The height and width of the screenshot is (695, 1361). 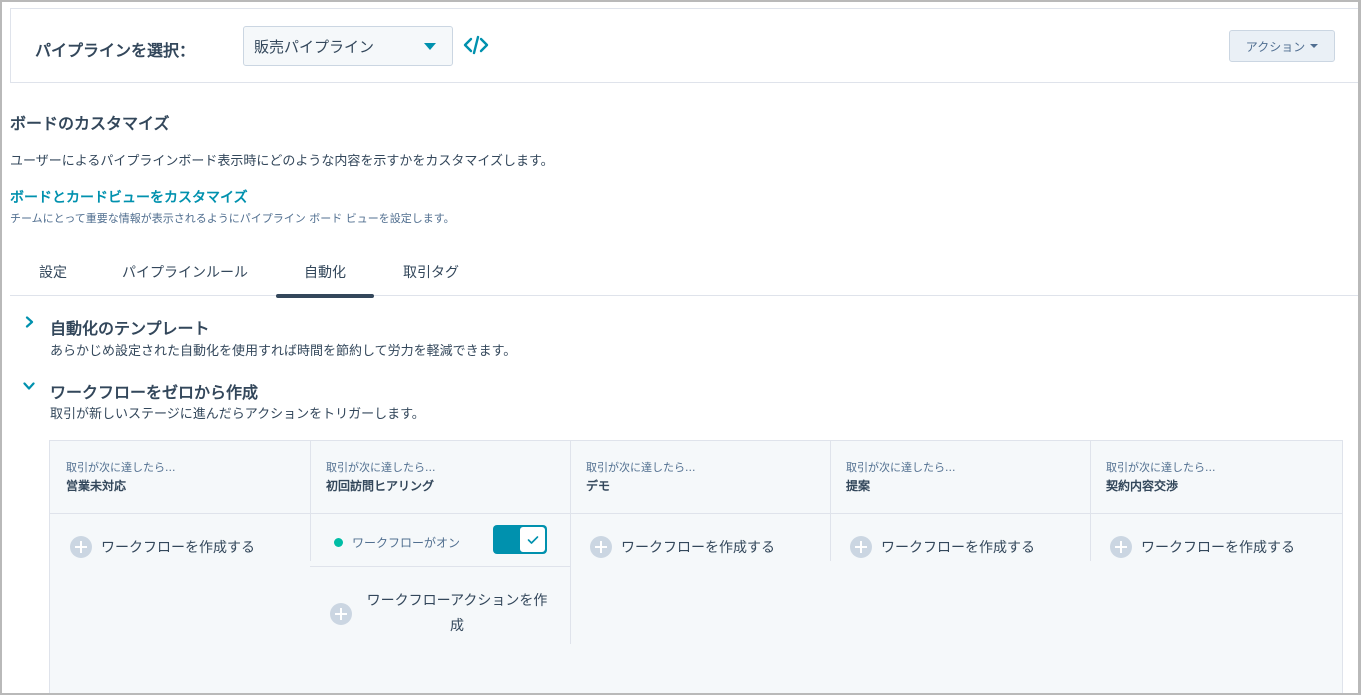 I want to click on tab-deal-tags: 取引タグ, so click(x=431, y=279).